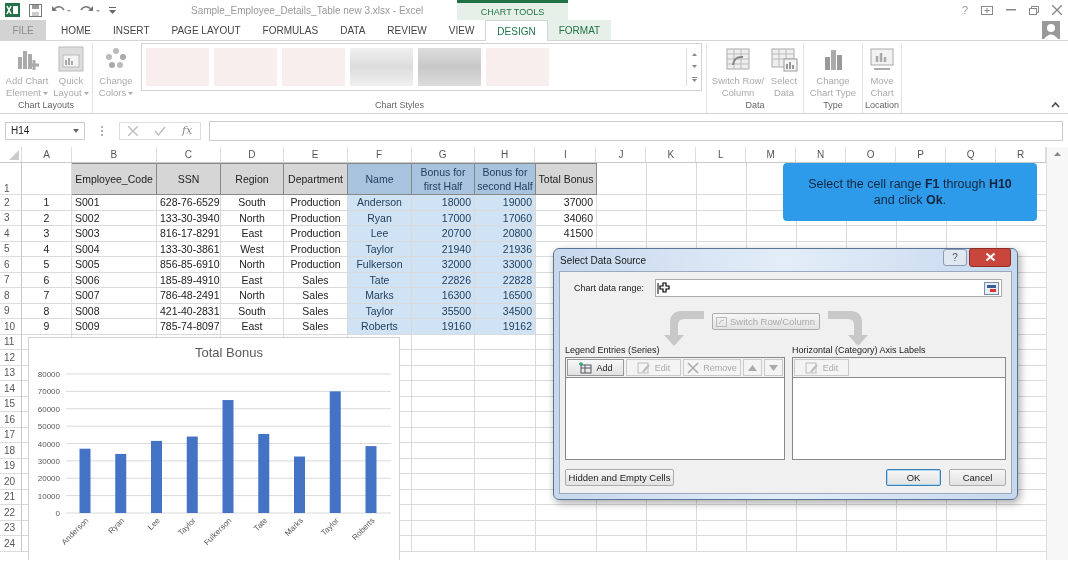  What do you see at coordinates (1051, 30) in the screenshot?
I see `account-avatar-icon` at bounding box center [1051, 30].